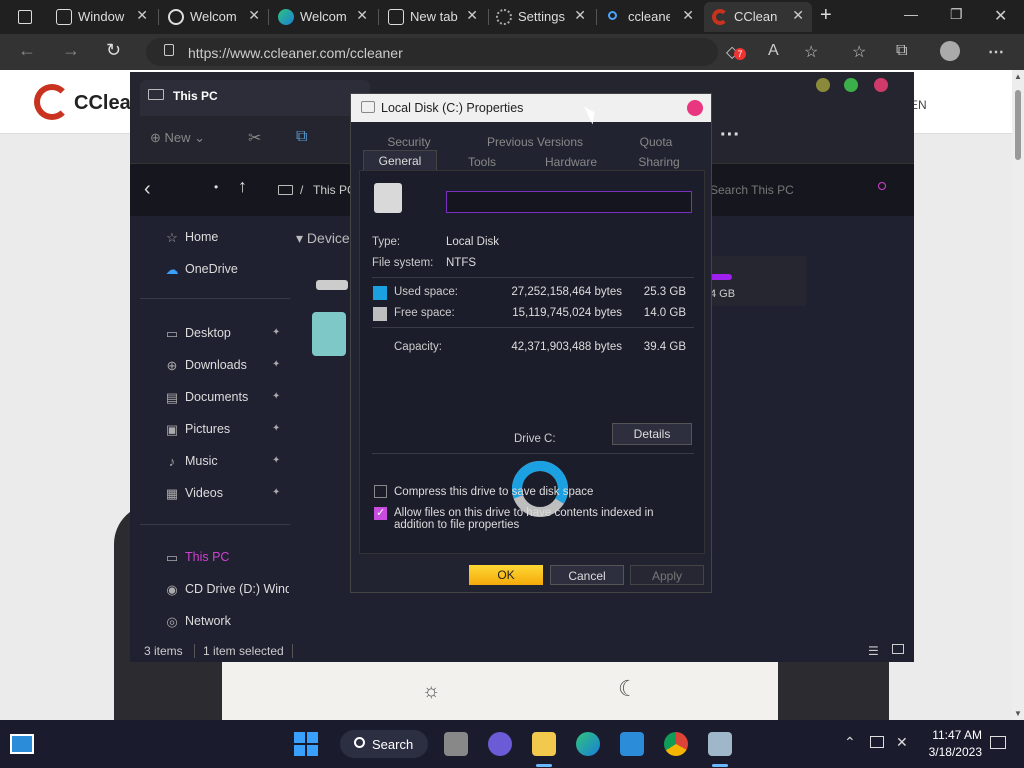 The image size is (1024, 768). I want to click on favorites-icon: ☆, so click(859, 52).